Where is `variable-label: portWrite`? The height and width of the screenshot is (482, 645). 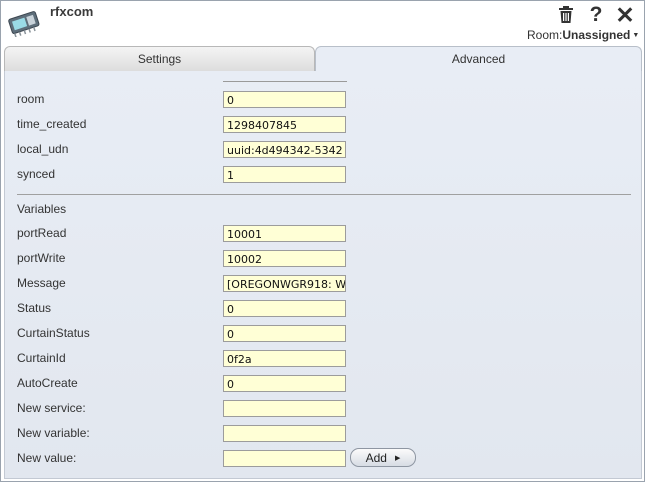 variable-label: portWrite is located at coordinates (41, 258).